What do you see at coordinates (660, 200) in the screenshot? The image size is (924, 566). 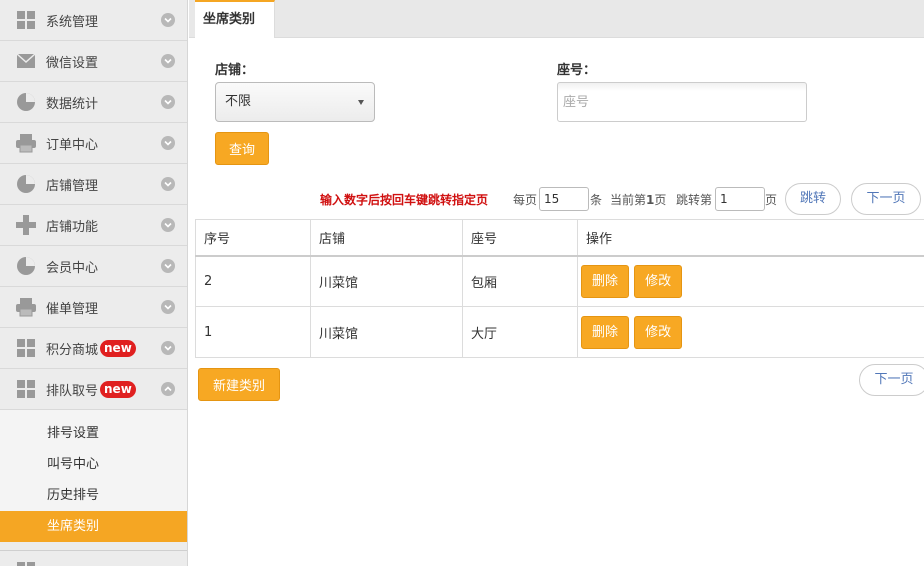 I see `current-suffix: 页` at bounding box center [660, 200].